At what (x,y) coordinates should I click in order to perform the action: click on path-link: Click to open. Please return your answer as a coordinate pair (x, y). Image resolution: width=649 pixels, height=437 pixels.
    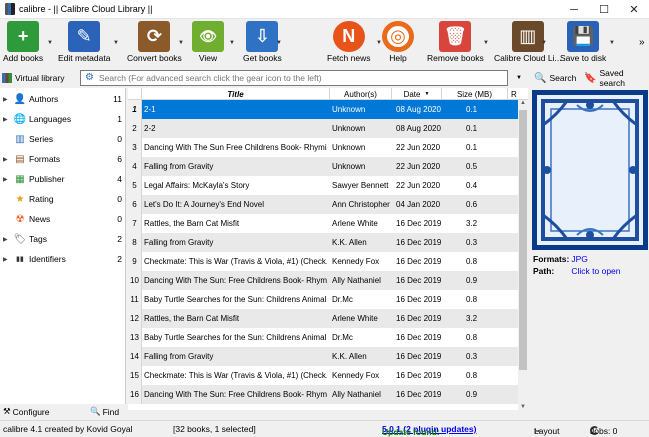
    Looking at the image, I should click on (595, 271).